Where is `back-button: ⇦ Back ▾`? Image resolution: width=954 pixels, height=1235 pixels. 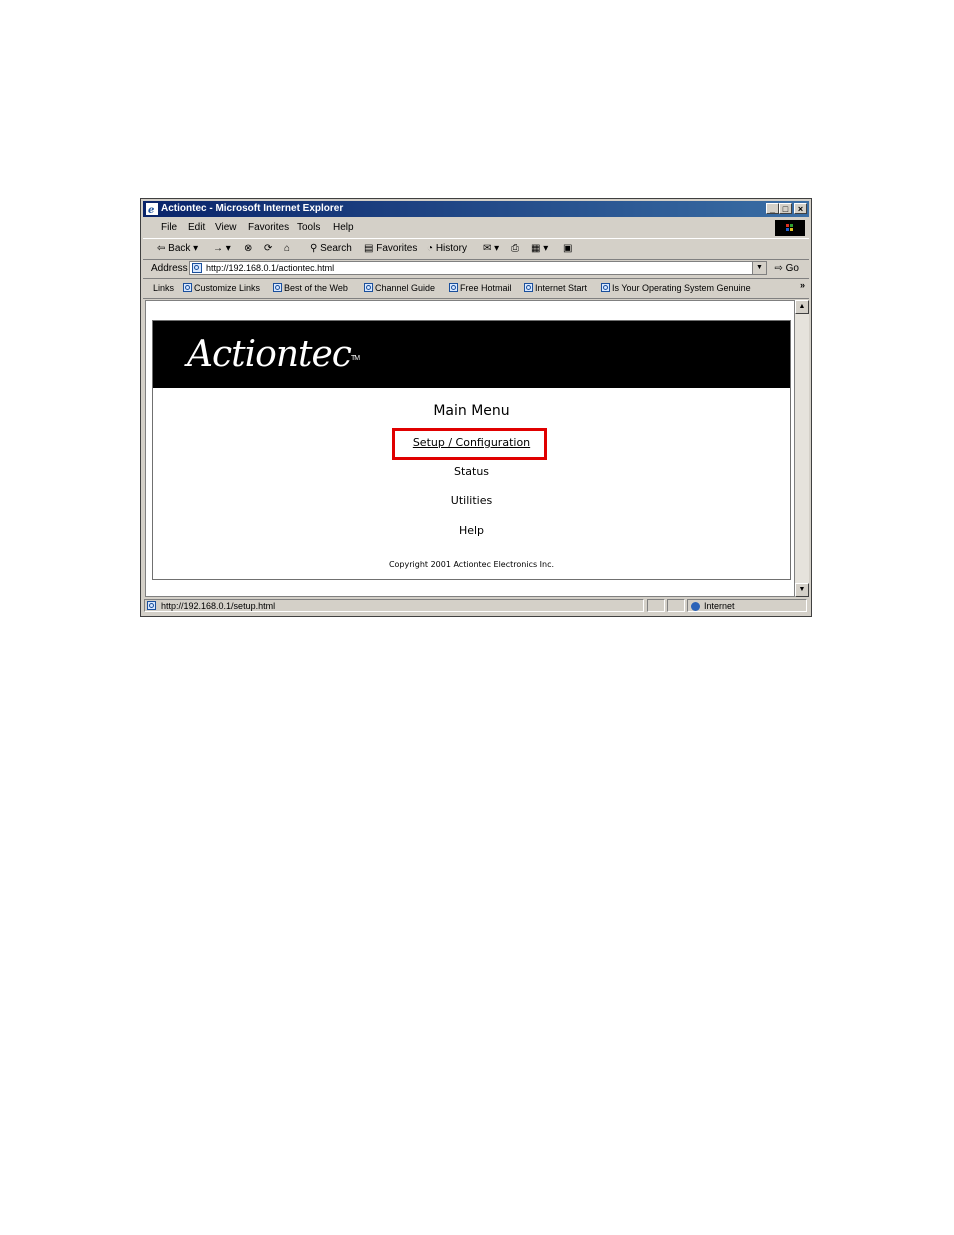
back-button: ⇦ Back ▾ is located at coordinates (177, 248).